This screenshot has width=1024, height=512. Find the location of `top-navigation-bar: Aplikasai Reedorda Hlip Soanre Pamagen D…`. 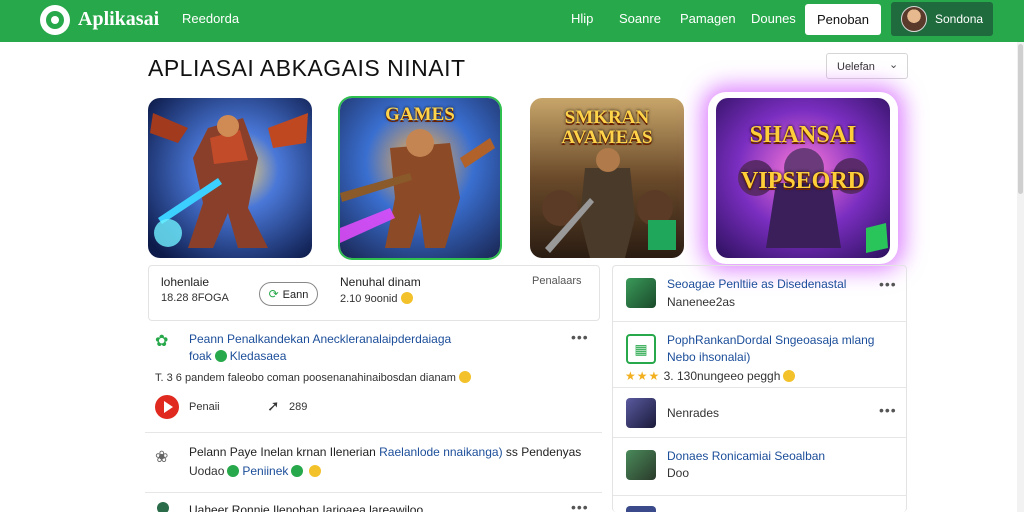

top-navigation-bar: Aplikasai Reedorda Hlip Soanre Pamagen D… is located at coordinates (512, 21).